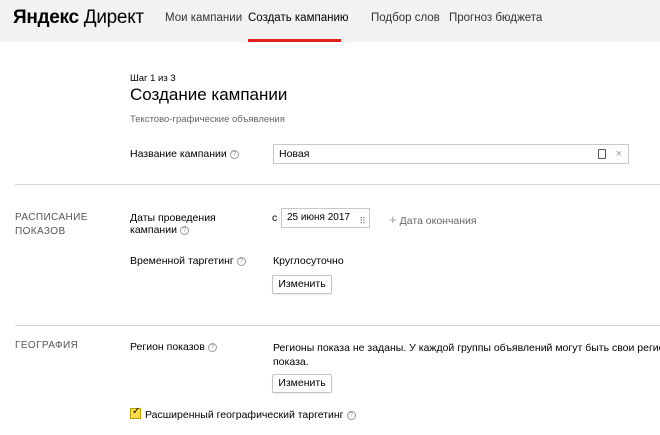 The height and width of the screenshot is (435, 660). Describe the element at coordinates (178, 154) in the screenshot. I see `campaign-name-label-text: Название кампании` at that location.